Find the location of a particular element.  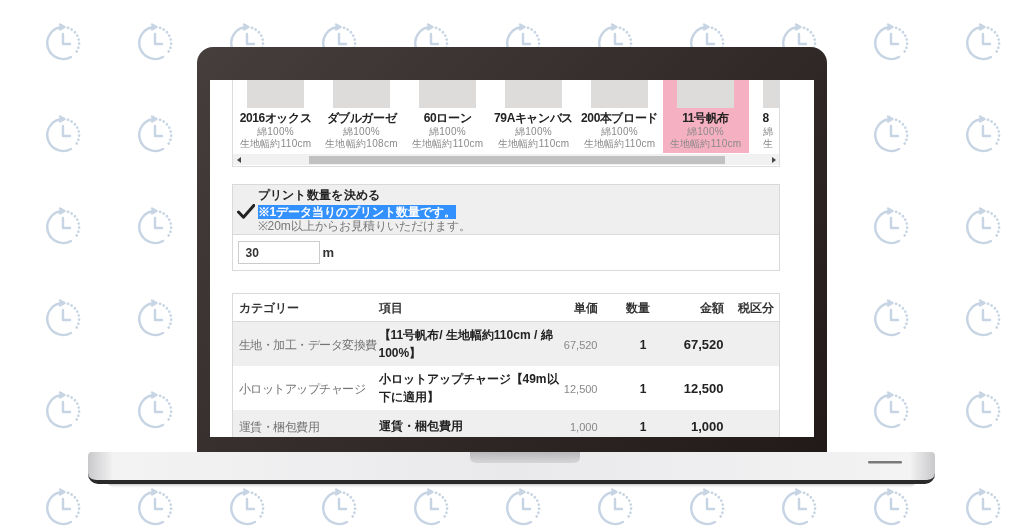

scrollbar-thumb is located at coordinates (516, 159).